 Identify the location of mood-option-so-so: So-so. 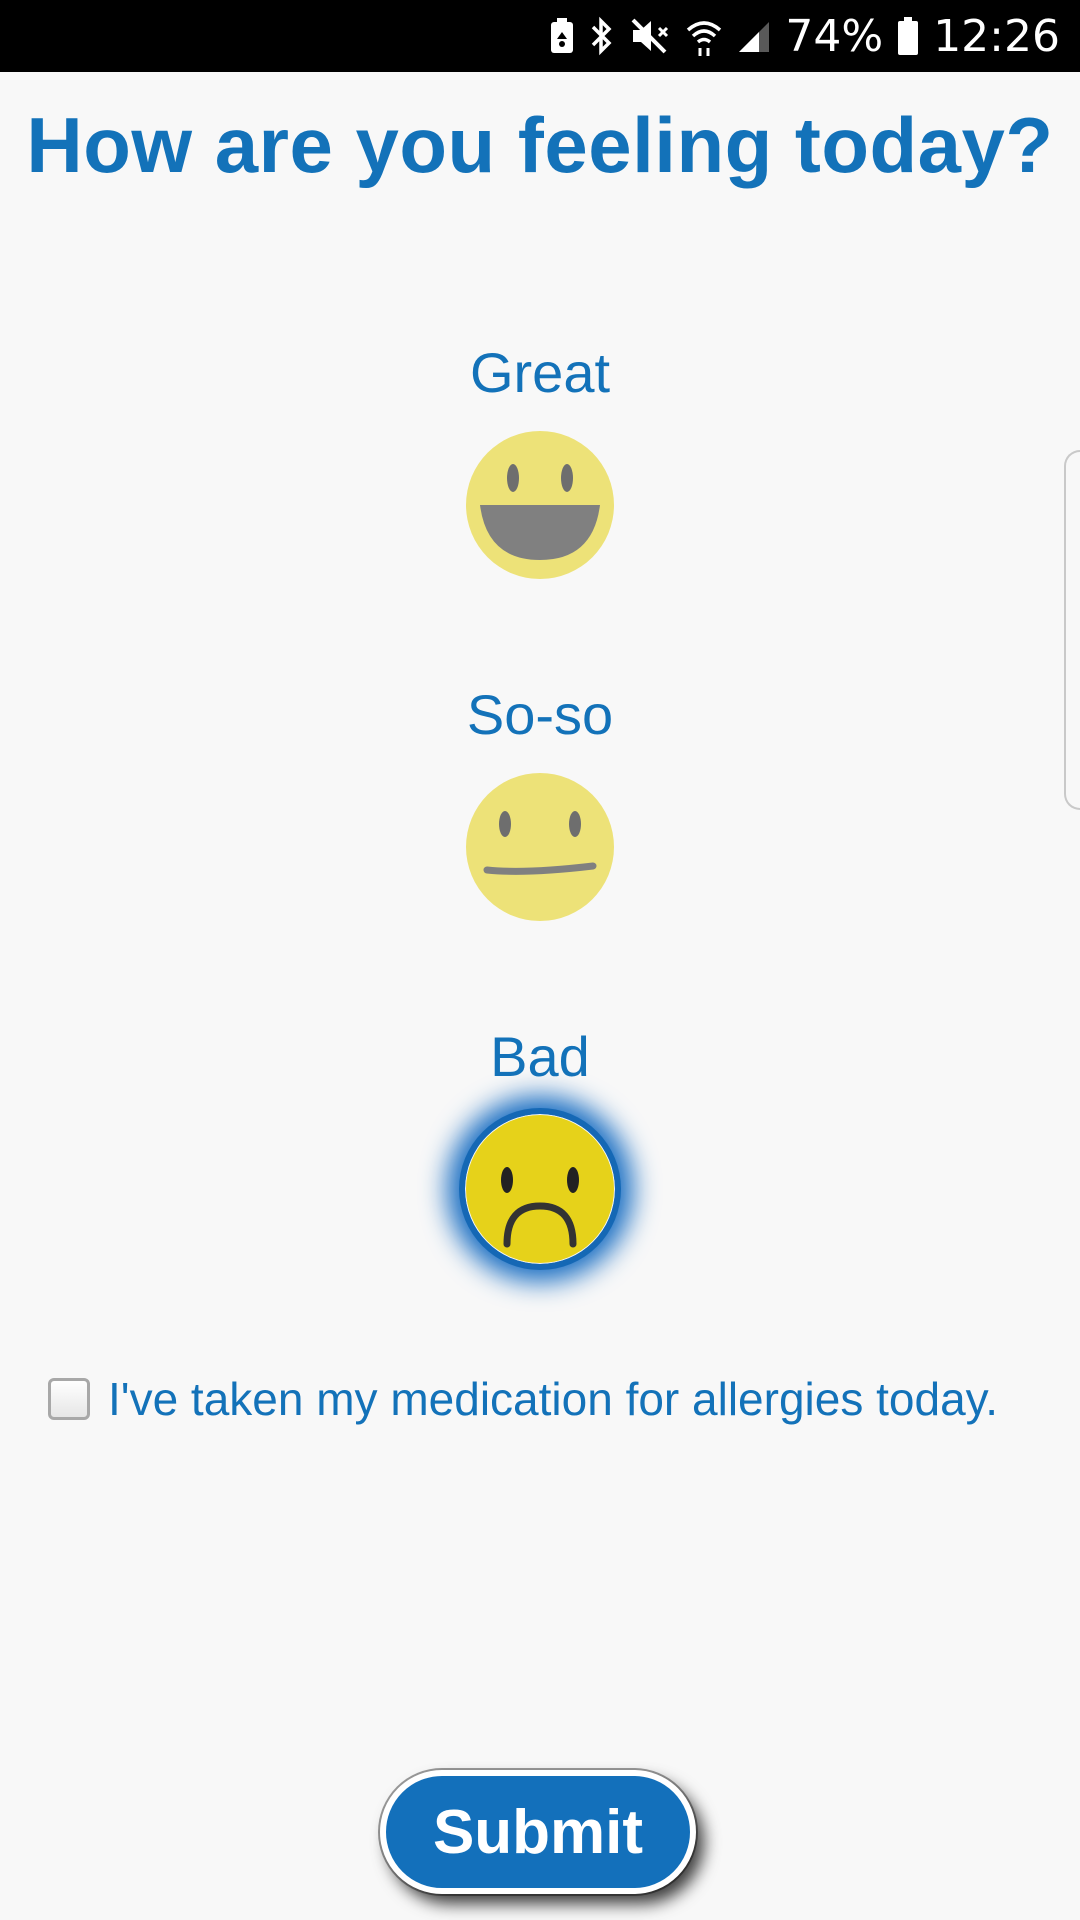
(540, 801).